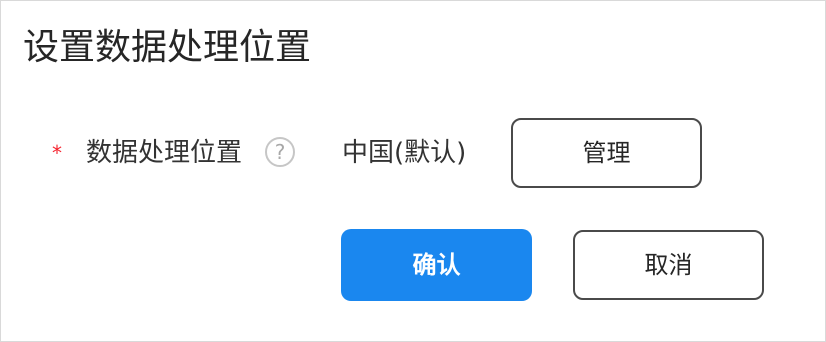 The image size is (826, 342). Describe the element at coordinates (606, 153) in the screenshot. I see `manage-button: 管理` at that location.